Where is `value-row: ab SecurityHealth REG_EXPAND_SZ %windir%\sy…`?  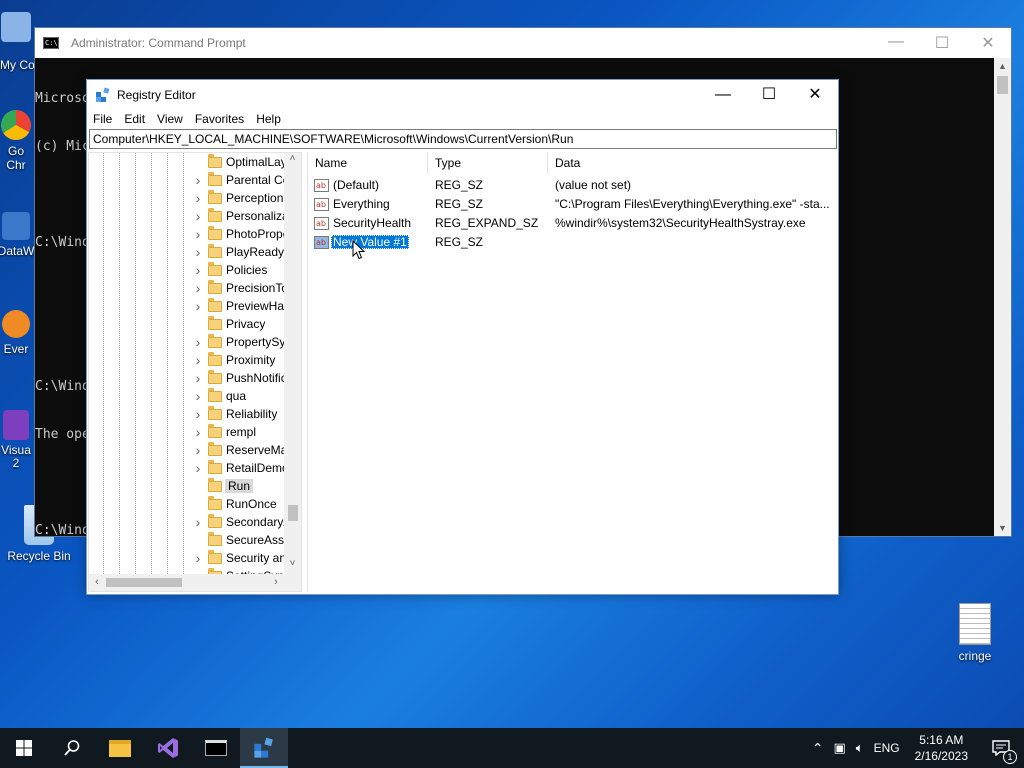
value-row: ab SecurityHealth REG_EXPAND_SZ %windir%\sy… is located at coordinates (572, 223).